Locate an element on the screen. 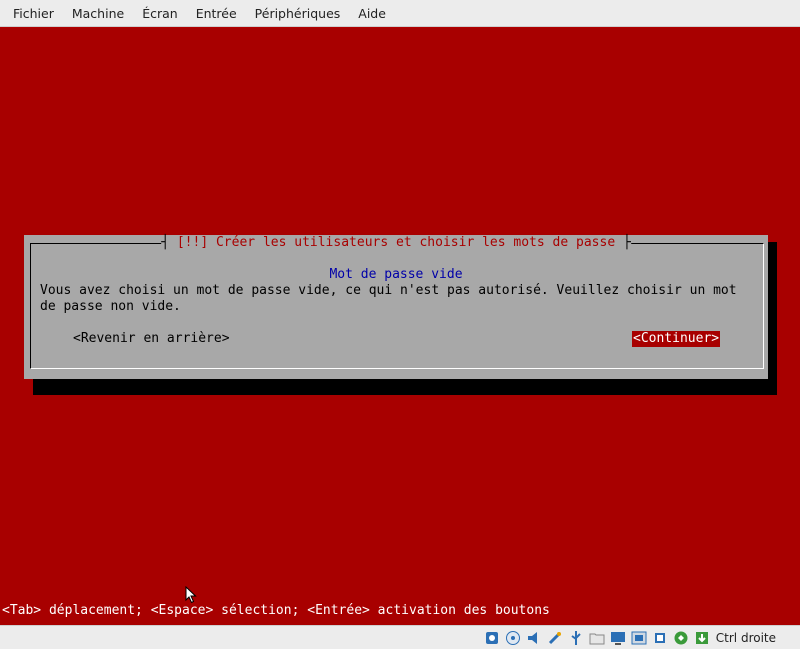 This screenshot has width=800, height=649. menu-ecran: Écran is located at coordinates (160, 13).